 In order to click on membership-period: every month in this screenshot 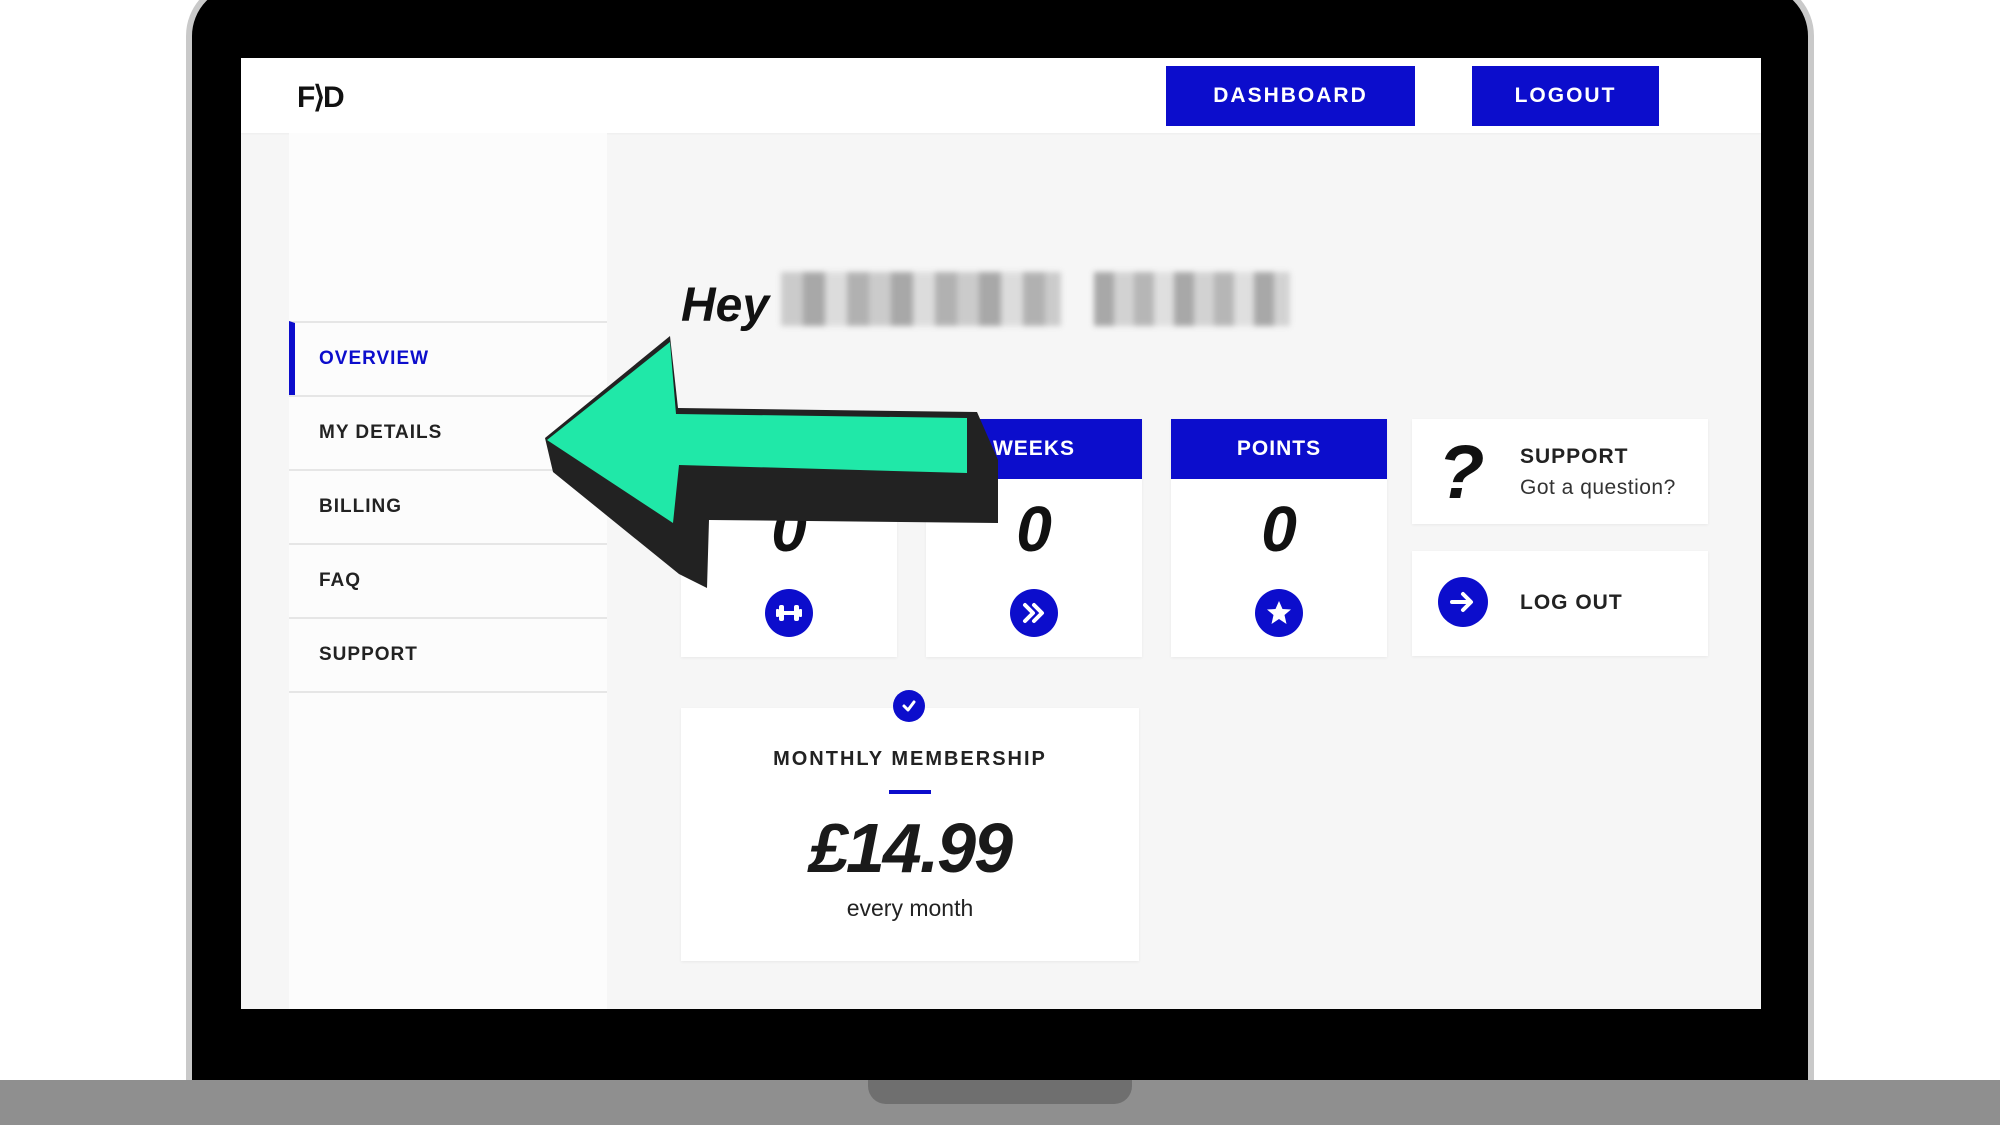, I will do `click(910, 908)`.